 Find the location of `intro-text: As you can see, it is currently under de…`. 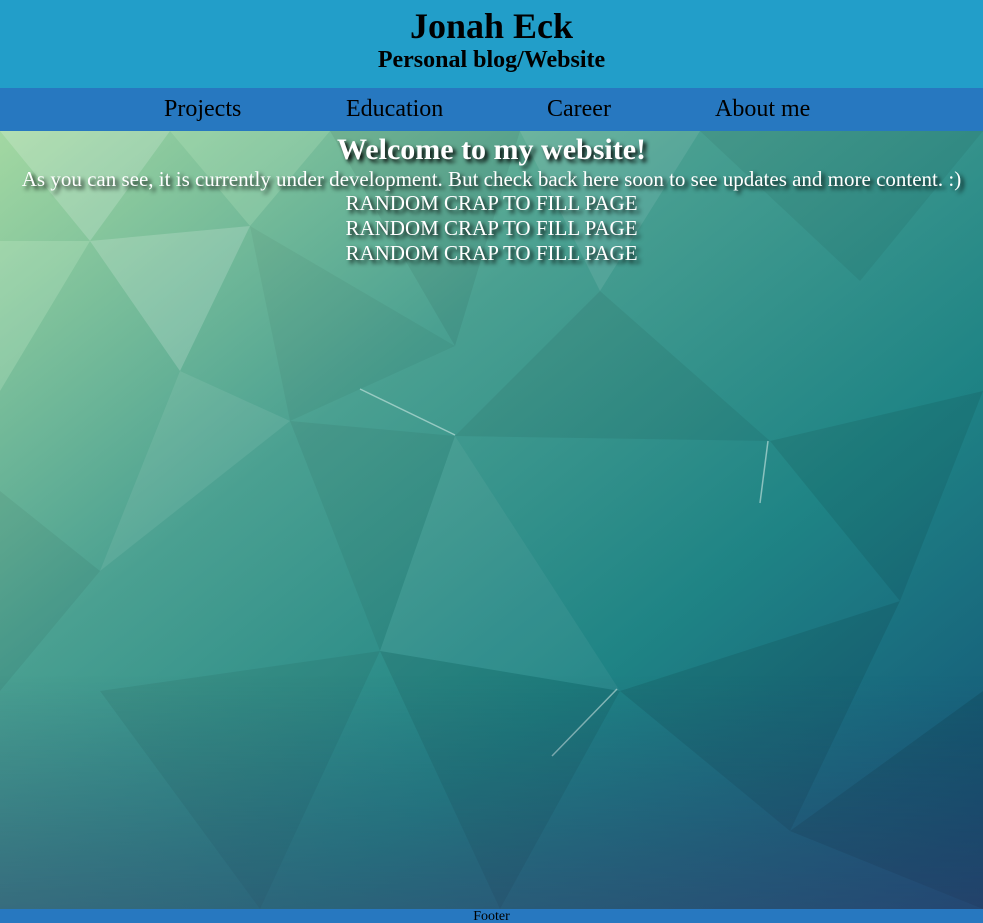

intro-text: As you can see, it is currently under de… is located at coordinates (491, 179).